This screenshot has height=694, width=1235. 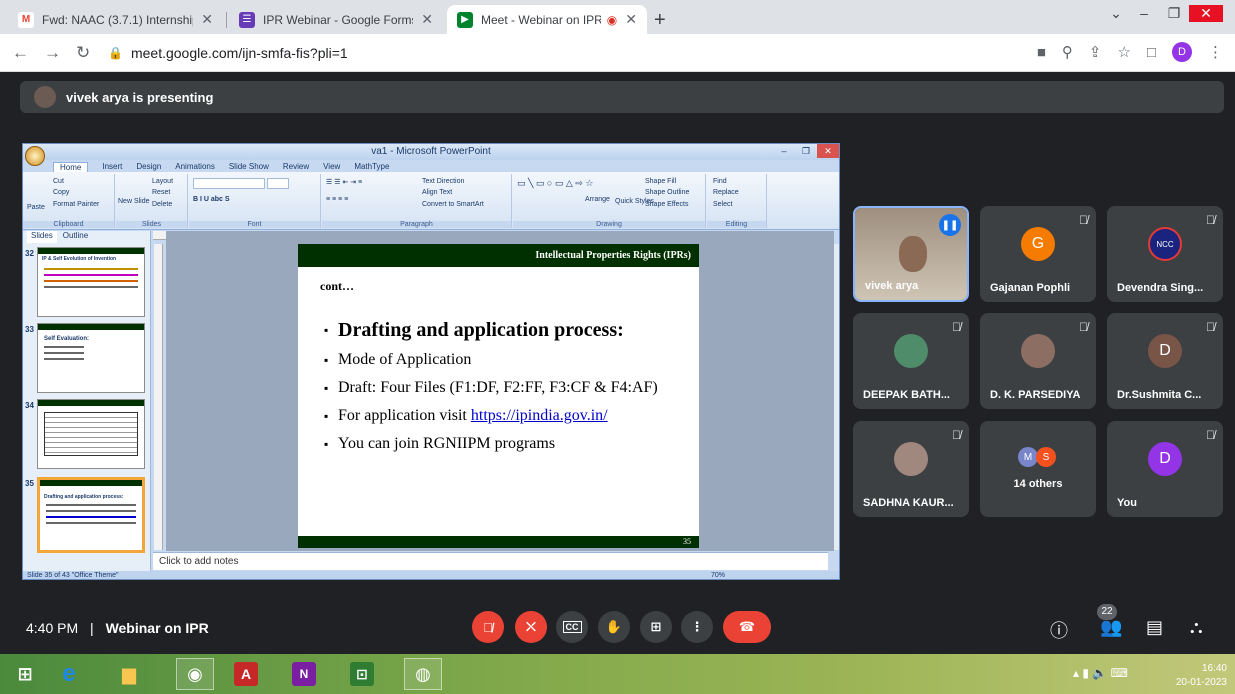 What do you see at coordinates (547, 19) in the screenshot?
I see `tab-meet: ▶ Meet - Webinar on IPR ◉ ✕` at bounding box center [547, 19].